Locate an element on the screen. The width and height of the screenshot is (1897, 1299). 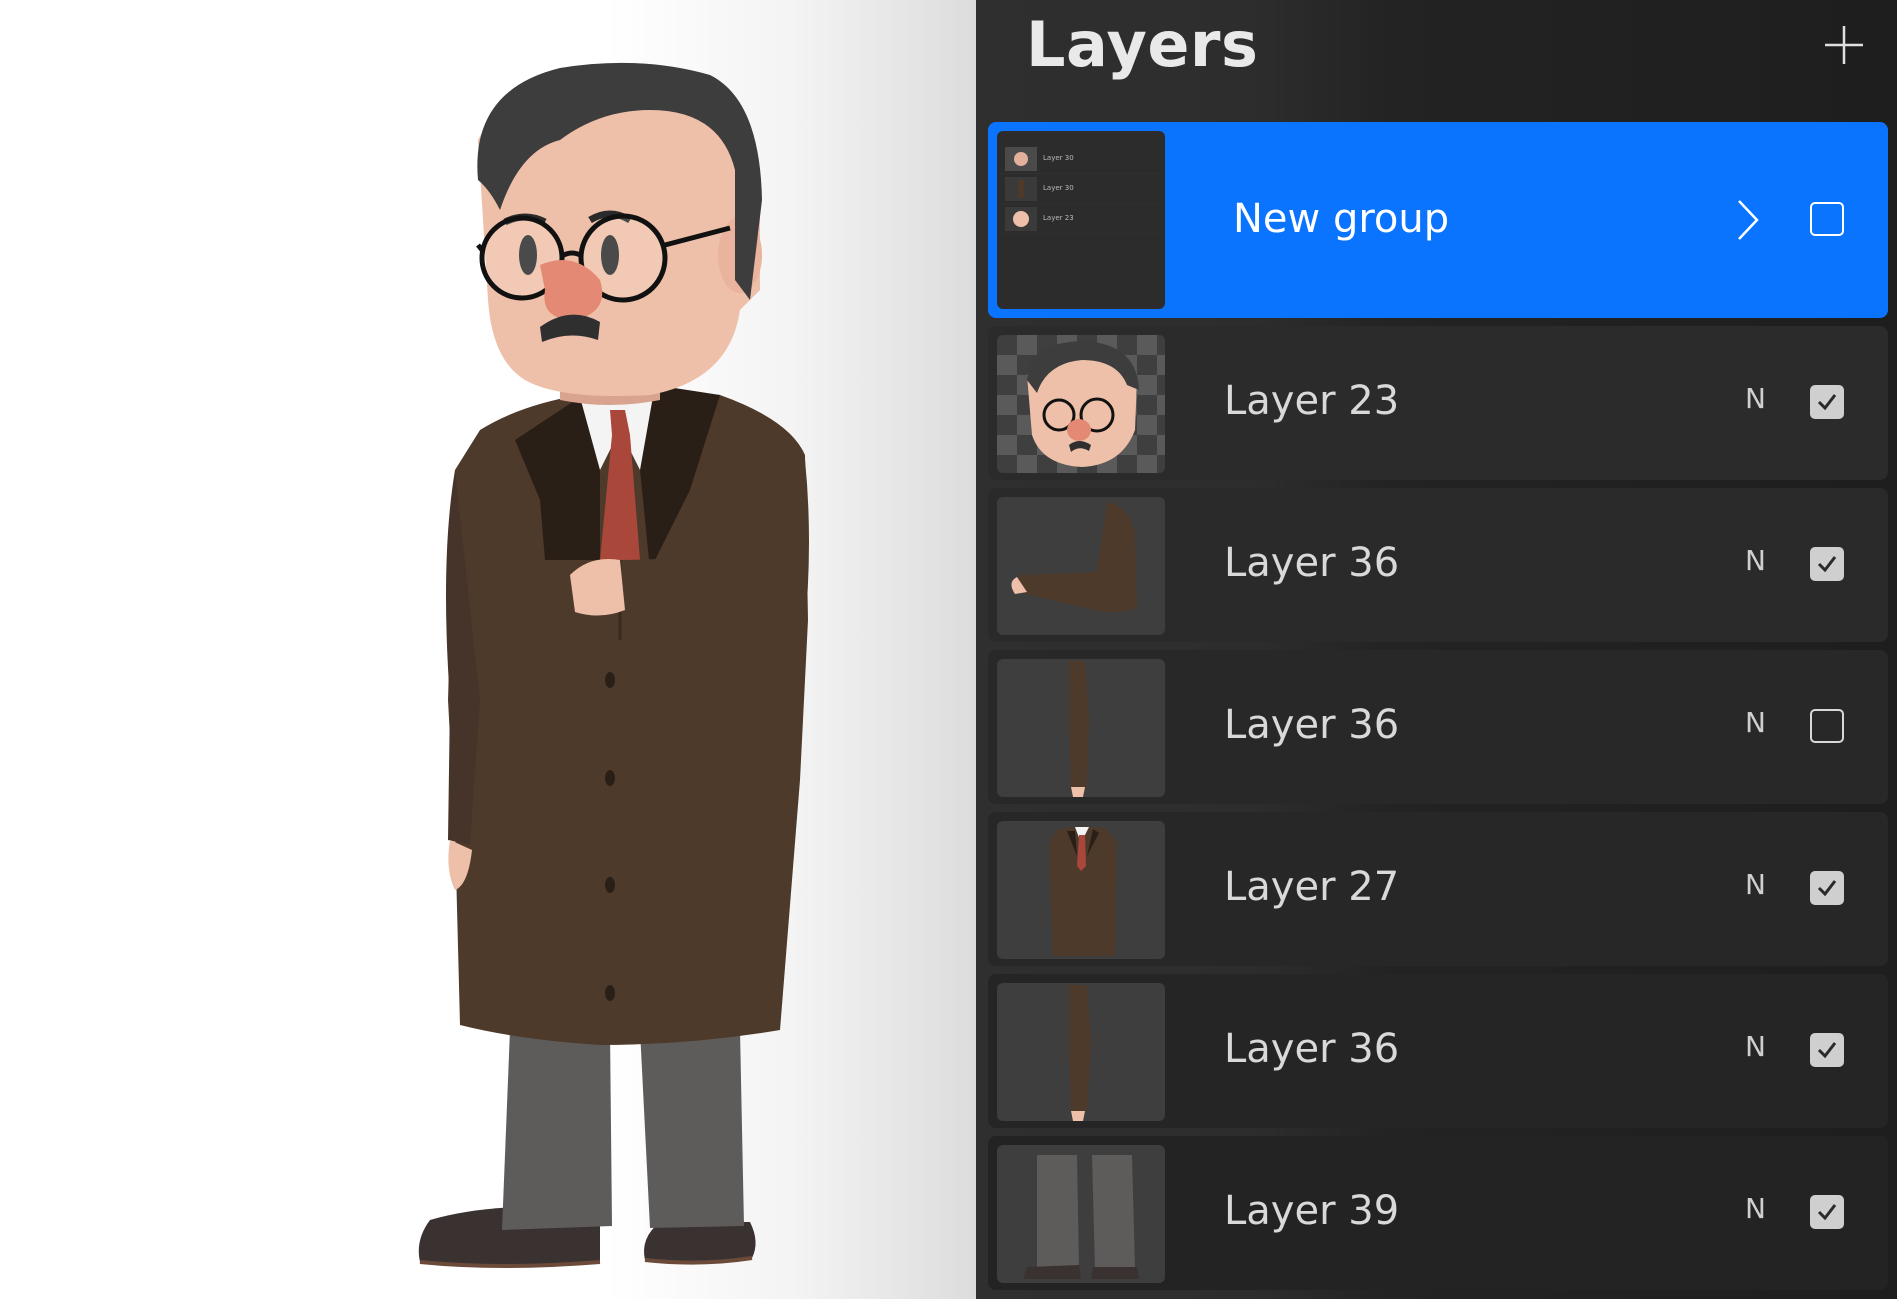
group-preview-row: Layer 23 is located at coordinates (1081, 219).